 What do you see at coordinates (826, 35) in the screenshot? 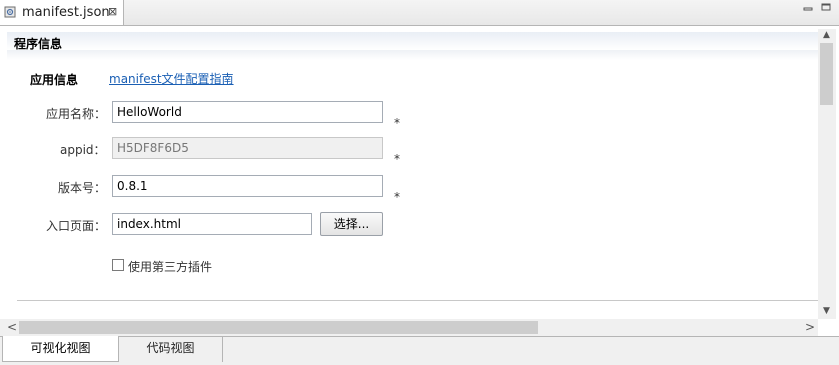
I see `scroll-up-icon: ▲` at bounding box center [826, 35].